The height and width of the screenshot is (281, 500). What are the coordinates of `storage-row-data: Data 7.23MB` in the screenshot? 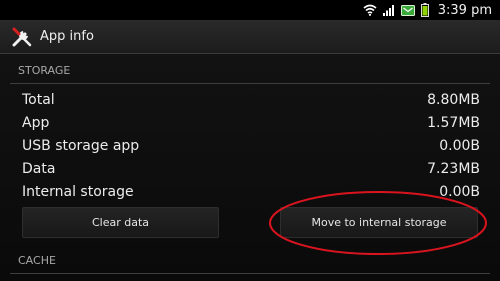 It's located at (250, 168).